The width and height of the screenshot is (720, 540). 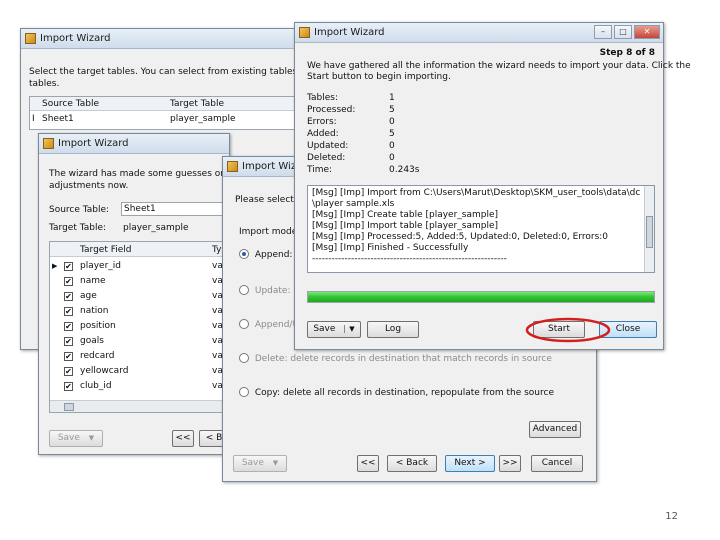 What do you see at coordinates (96, 386) in the screenshot?
I see `field-name: club_id` at bounding box center [96, 386].